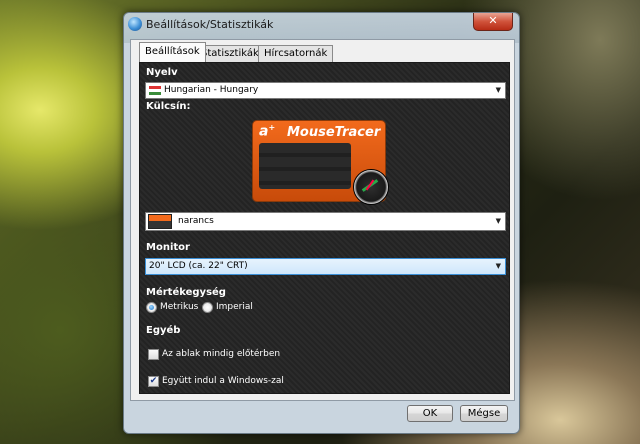 The image size is (640, 444). What do you see at coordinates (211, 90) in the screenshot?
I see `language-value: Hungarian - Hungary` at bounding box center [211, 90].